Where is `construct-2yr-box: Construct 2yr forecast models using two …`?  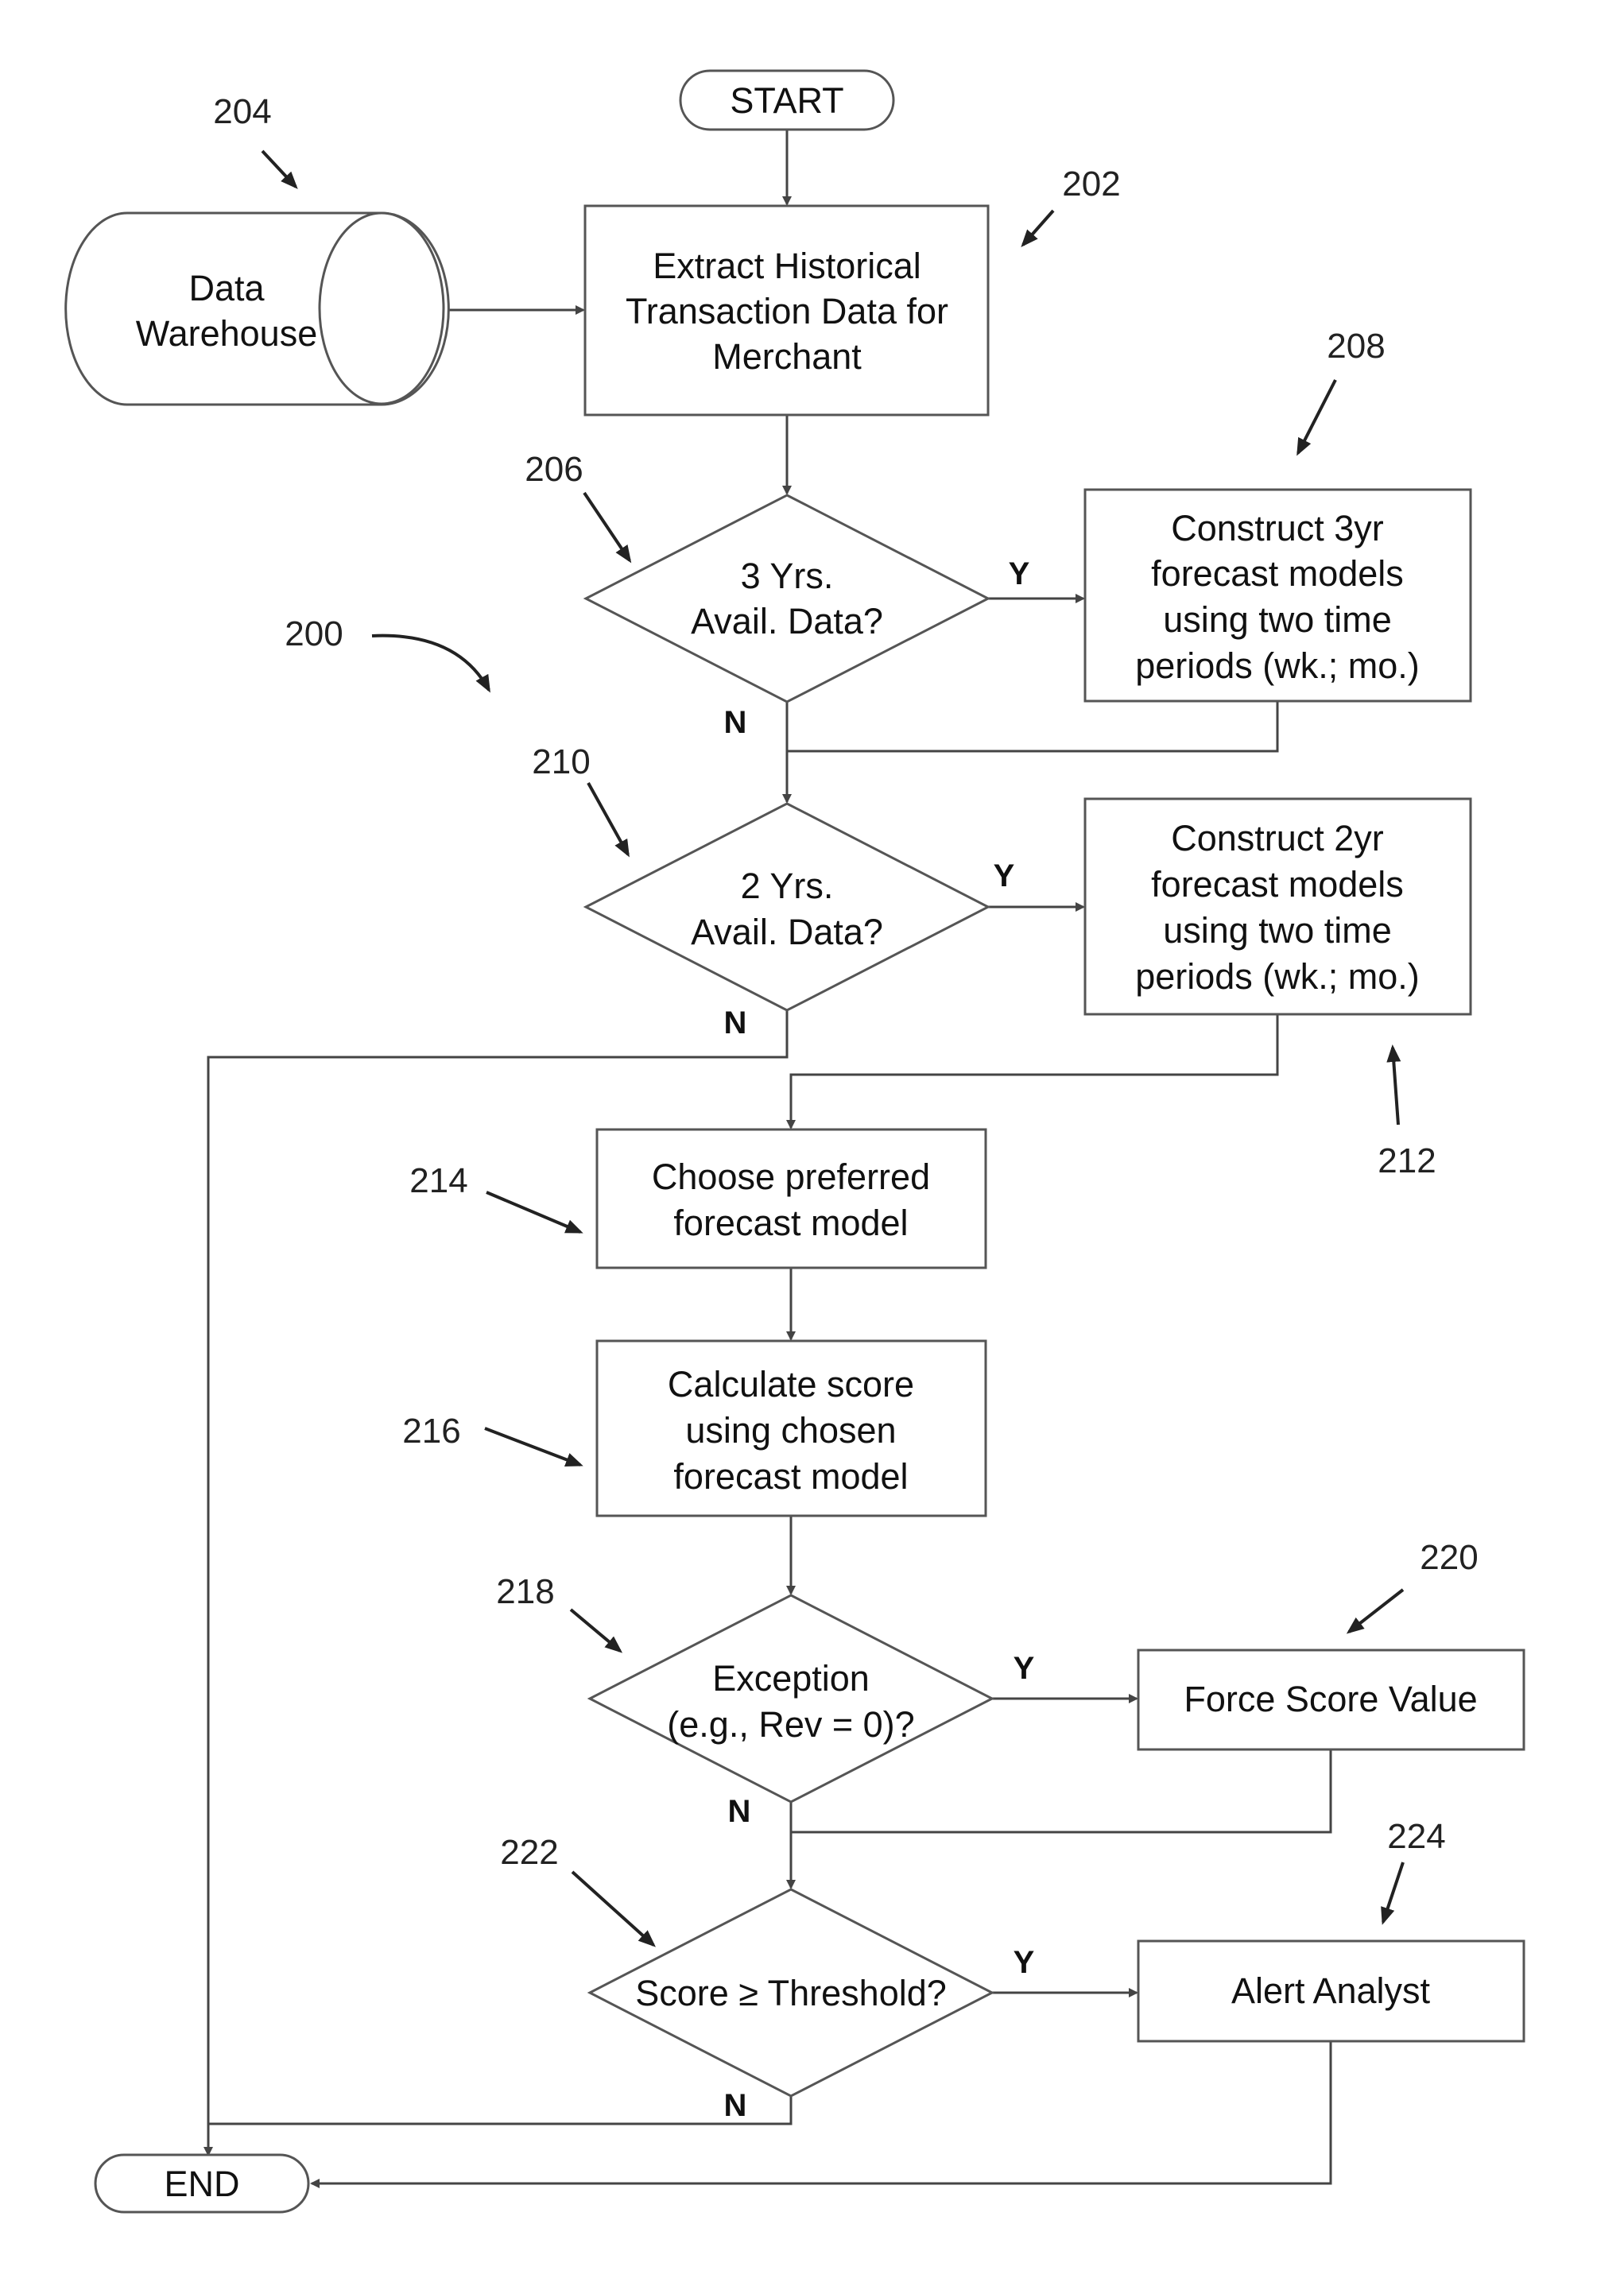 construct-2yr-box: Construct 2yr forecast models using two … is located at coordinates (1277, 906).